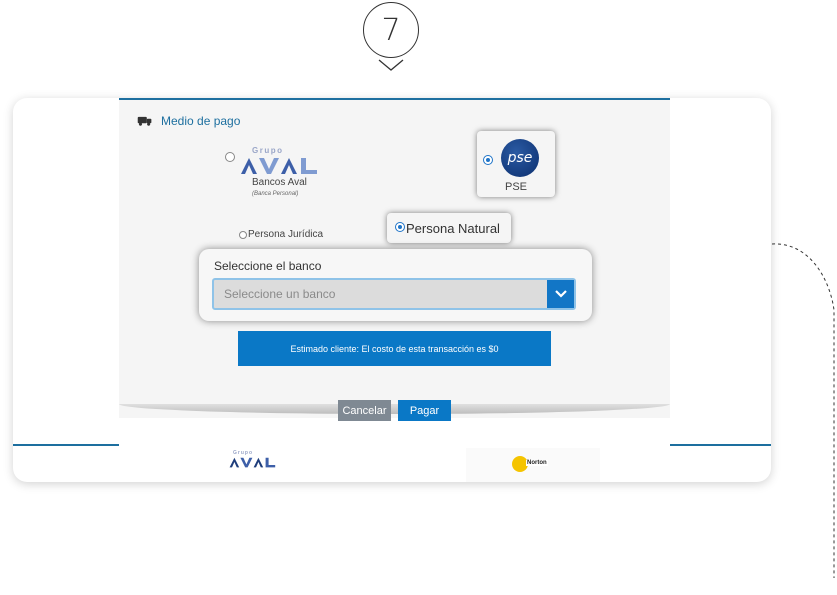 The image size is (837, 595). I want to click on dashed-connector, so click(803, 410).